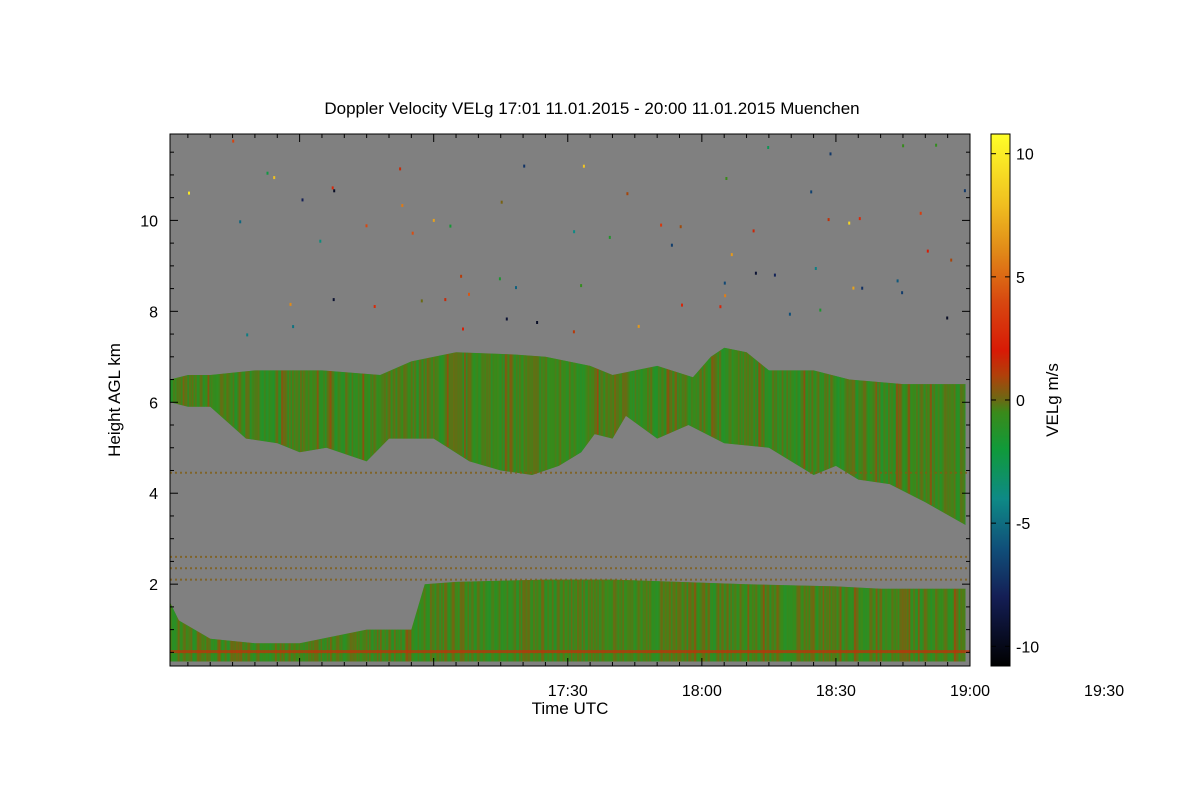 Image resolution: width=1200 pixels, height=800 pixels. Describe the element at coordinates (153, 585) in the screenshot. I see `y-tick-label: 2` at that location.